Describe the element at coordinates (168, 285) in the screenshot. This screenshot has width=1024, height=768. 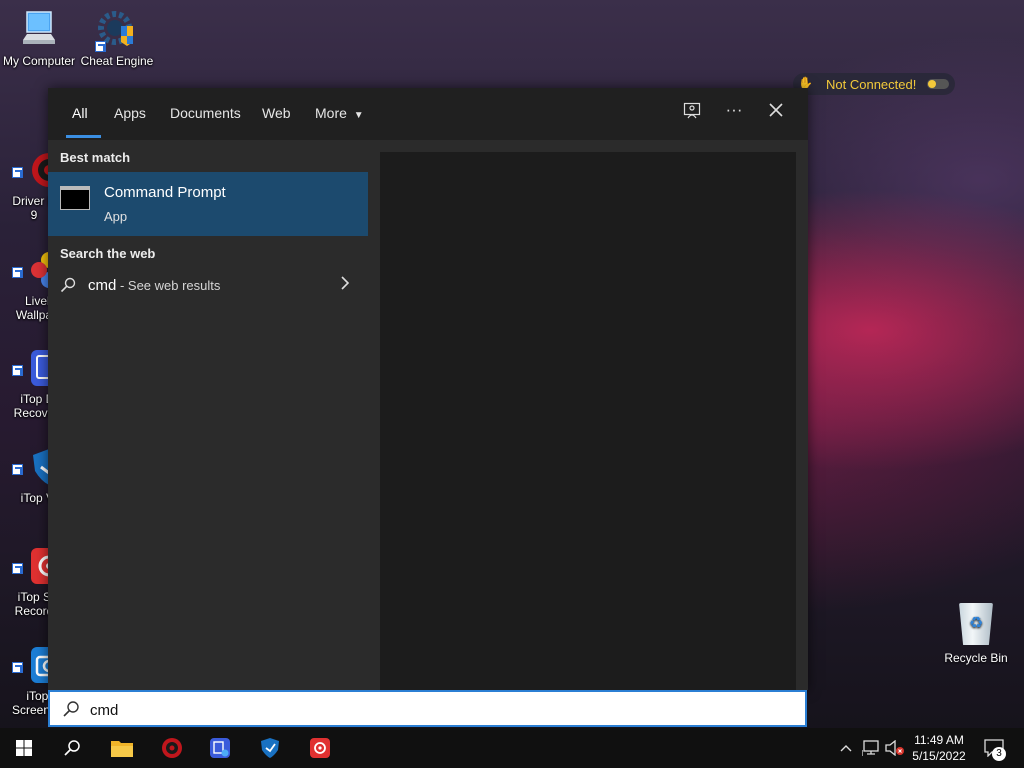
I see `web-hint: - See web results` at that location.